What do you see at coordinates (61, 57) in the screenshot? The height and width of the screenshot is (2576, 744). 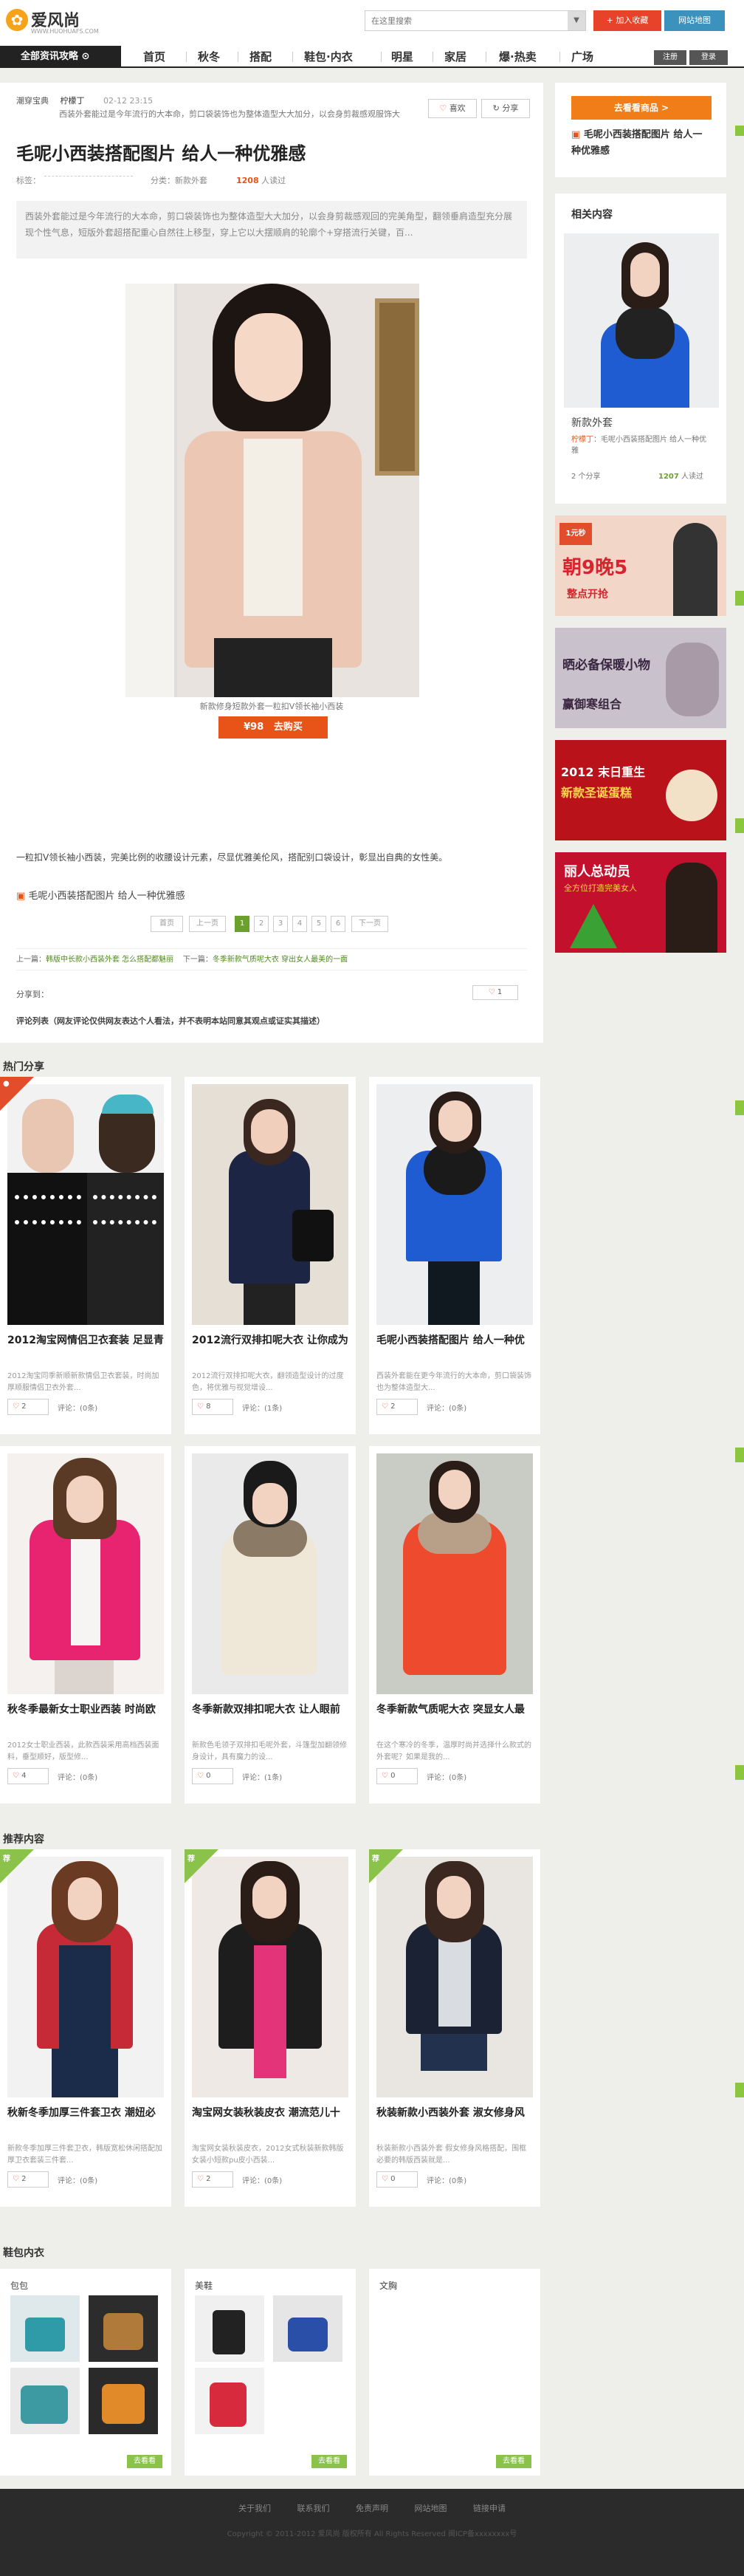 I see `category-menu: 全部资讯攻略 ⊙` at bounding box center [61, 57].